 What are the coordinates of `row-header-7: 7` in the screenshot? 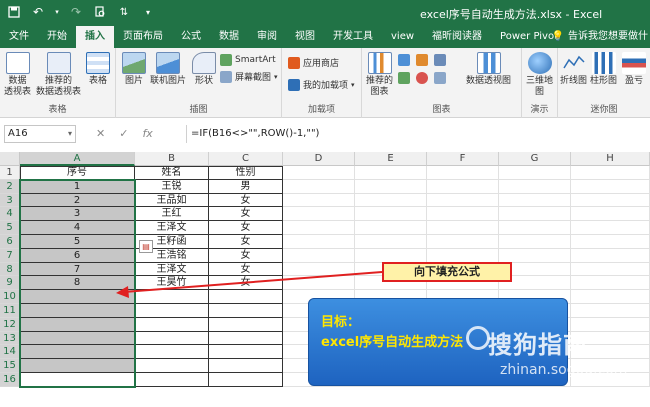 It's located at (10, 255).